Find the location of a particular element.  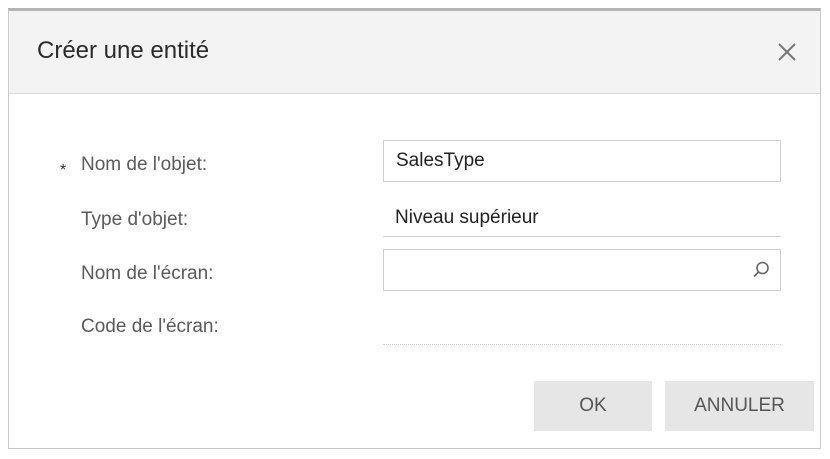

screen-name-label: Nom de l'écran: is located at coordinates (147, 273).